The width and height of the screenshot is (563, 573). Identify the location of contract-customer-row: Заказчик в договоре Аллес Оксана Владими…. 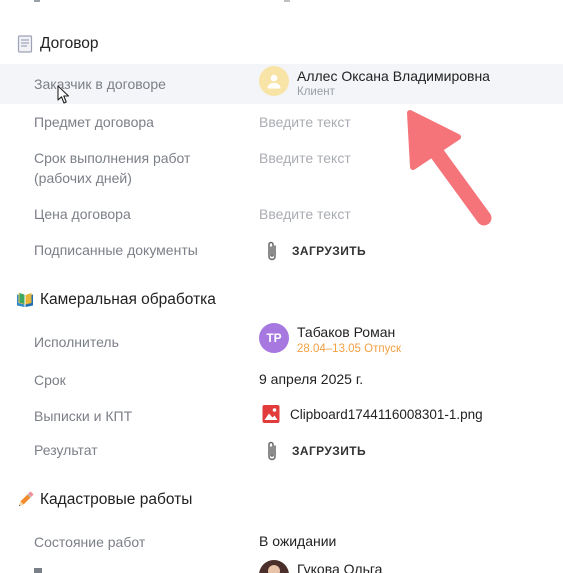
(281, 84).